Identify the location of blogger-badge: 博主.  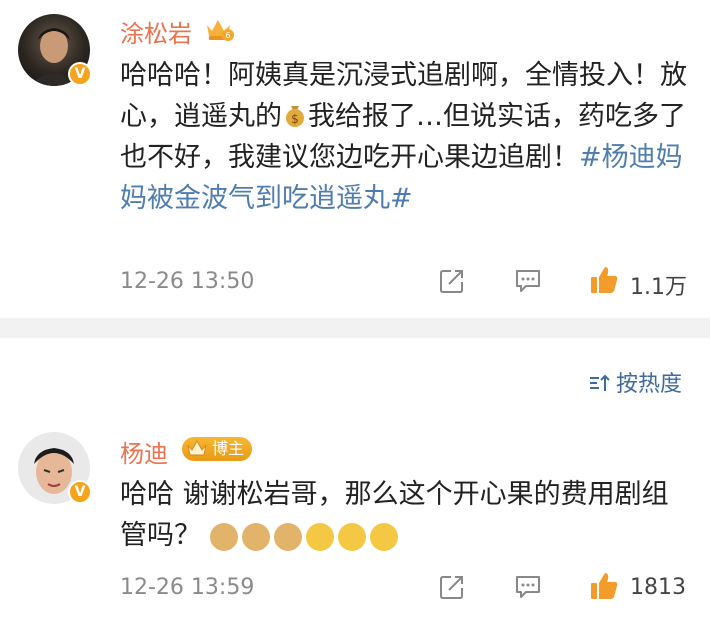
(217, 449).